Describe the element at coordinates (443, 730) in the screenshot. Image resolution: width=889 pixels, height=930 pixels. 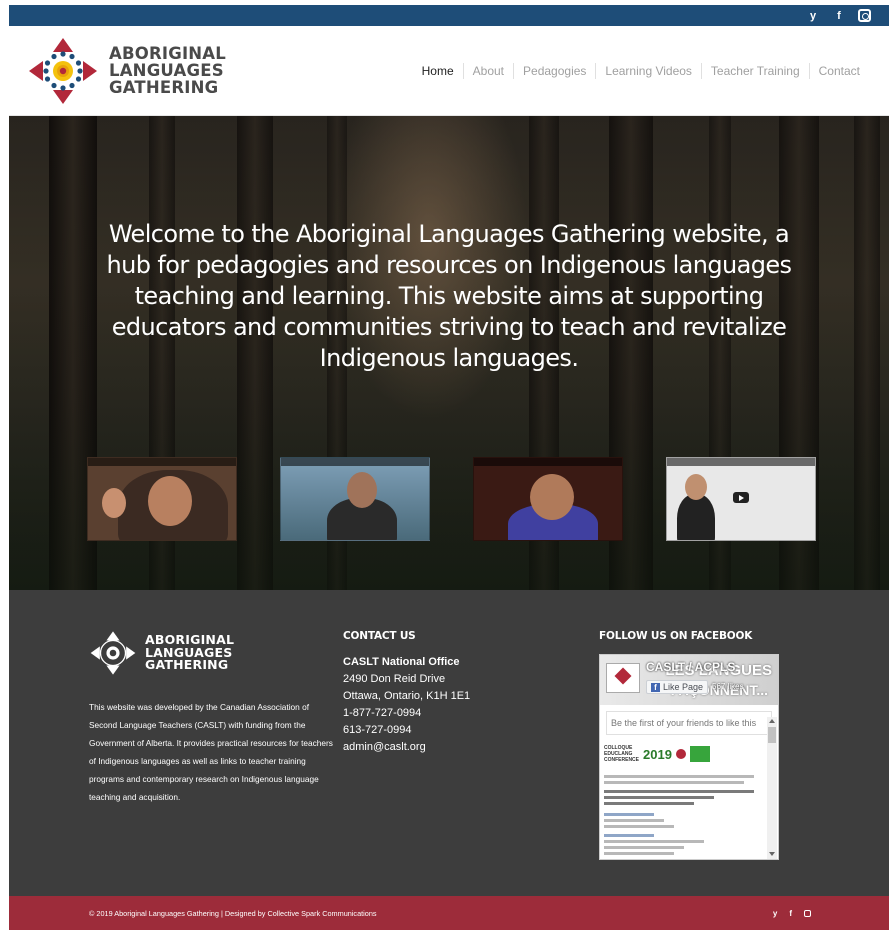
I see `contact-phone-local: 613-727-0994` at that location.